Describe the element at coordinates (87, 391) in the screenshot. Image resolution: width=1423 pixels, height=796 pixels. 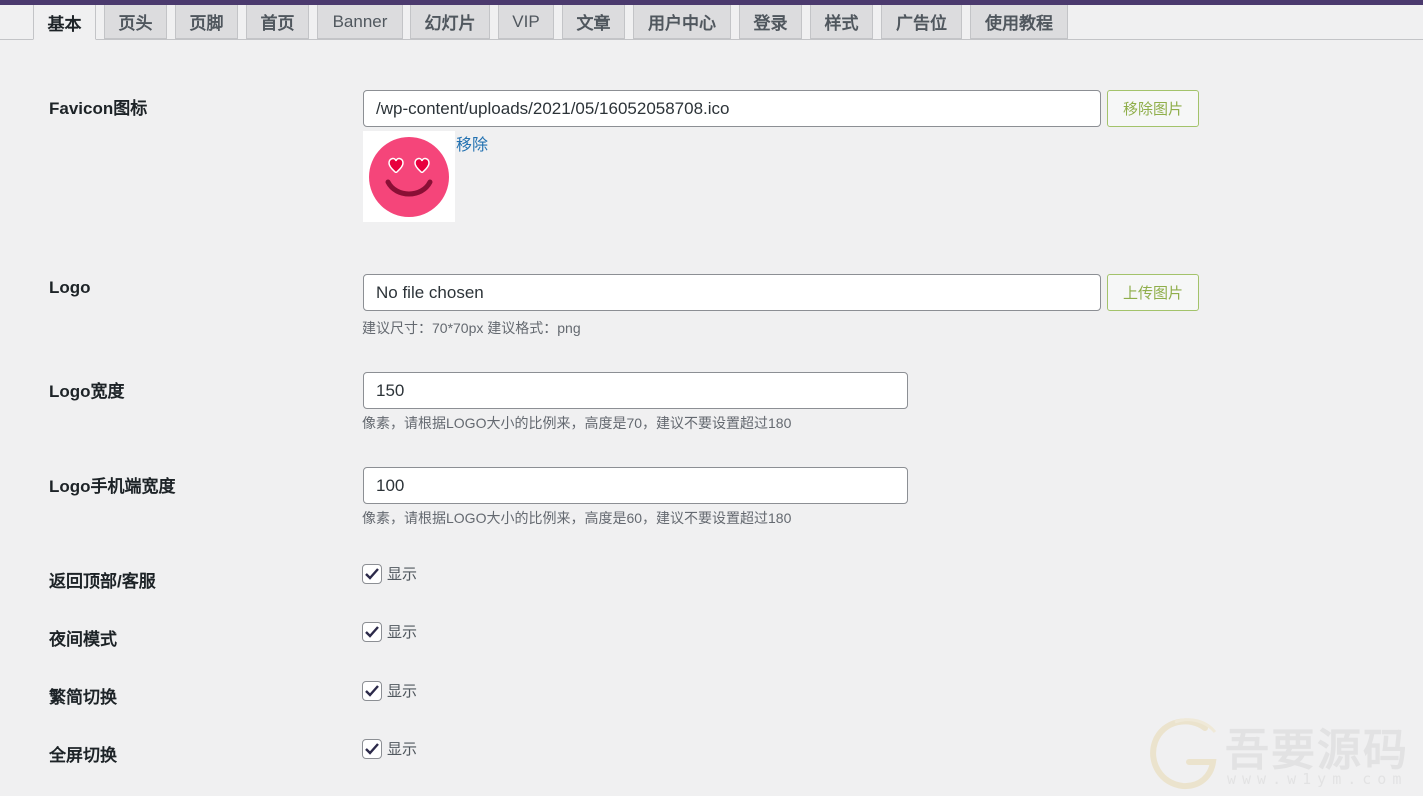
I see `logo-width-label: Logo宽度` at that location.